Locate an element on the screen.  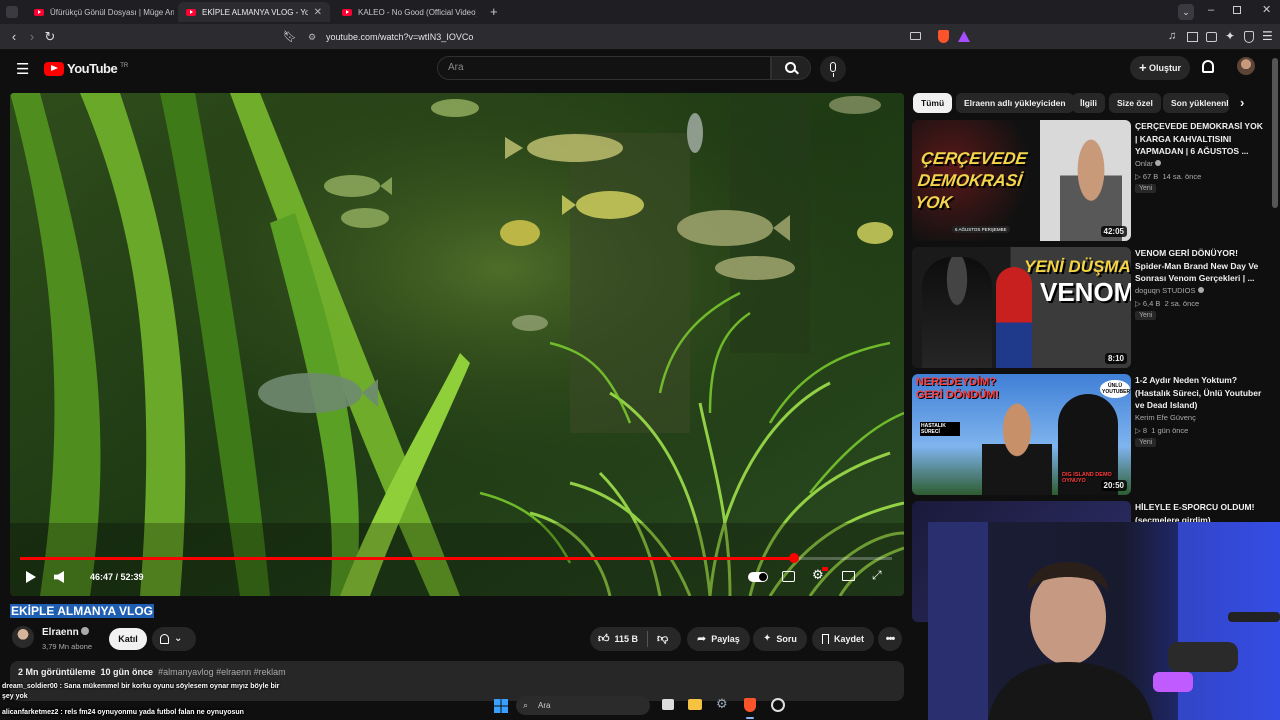
duration-badge: 20:50 is located at coordinates (1113, 485).